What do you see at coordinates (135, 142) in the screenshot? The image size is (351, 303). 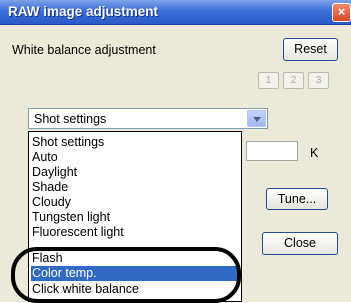 I see `option-shot-settings: Shot settings` at bounding box center [135, 142].